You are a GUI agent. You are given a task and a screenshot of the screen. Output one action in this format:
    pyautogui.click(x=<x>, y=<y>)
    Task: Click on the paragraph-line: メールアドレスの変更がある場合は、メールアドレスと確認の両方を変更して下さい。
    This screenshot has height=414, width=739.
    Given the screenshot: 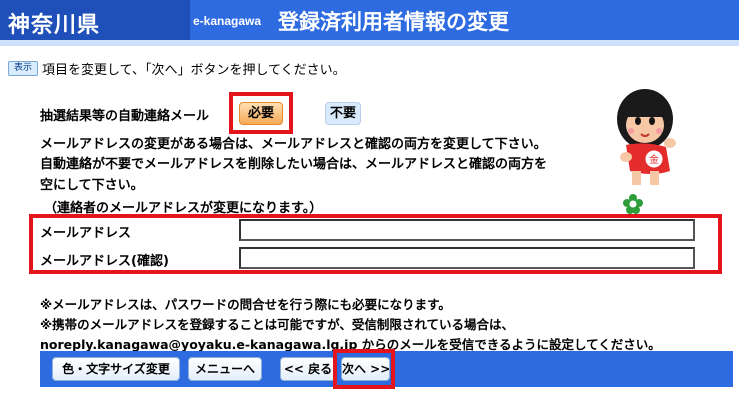 What is the action you would take?
    pyautogui.click(x=293, y=144)
    